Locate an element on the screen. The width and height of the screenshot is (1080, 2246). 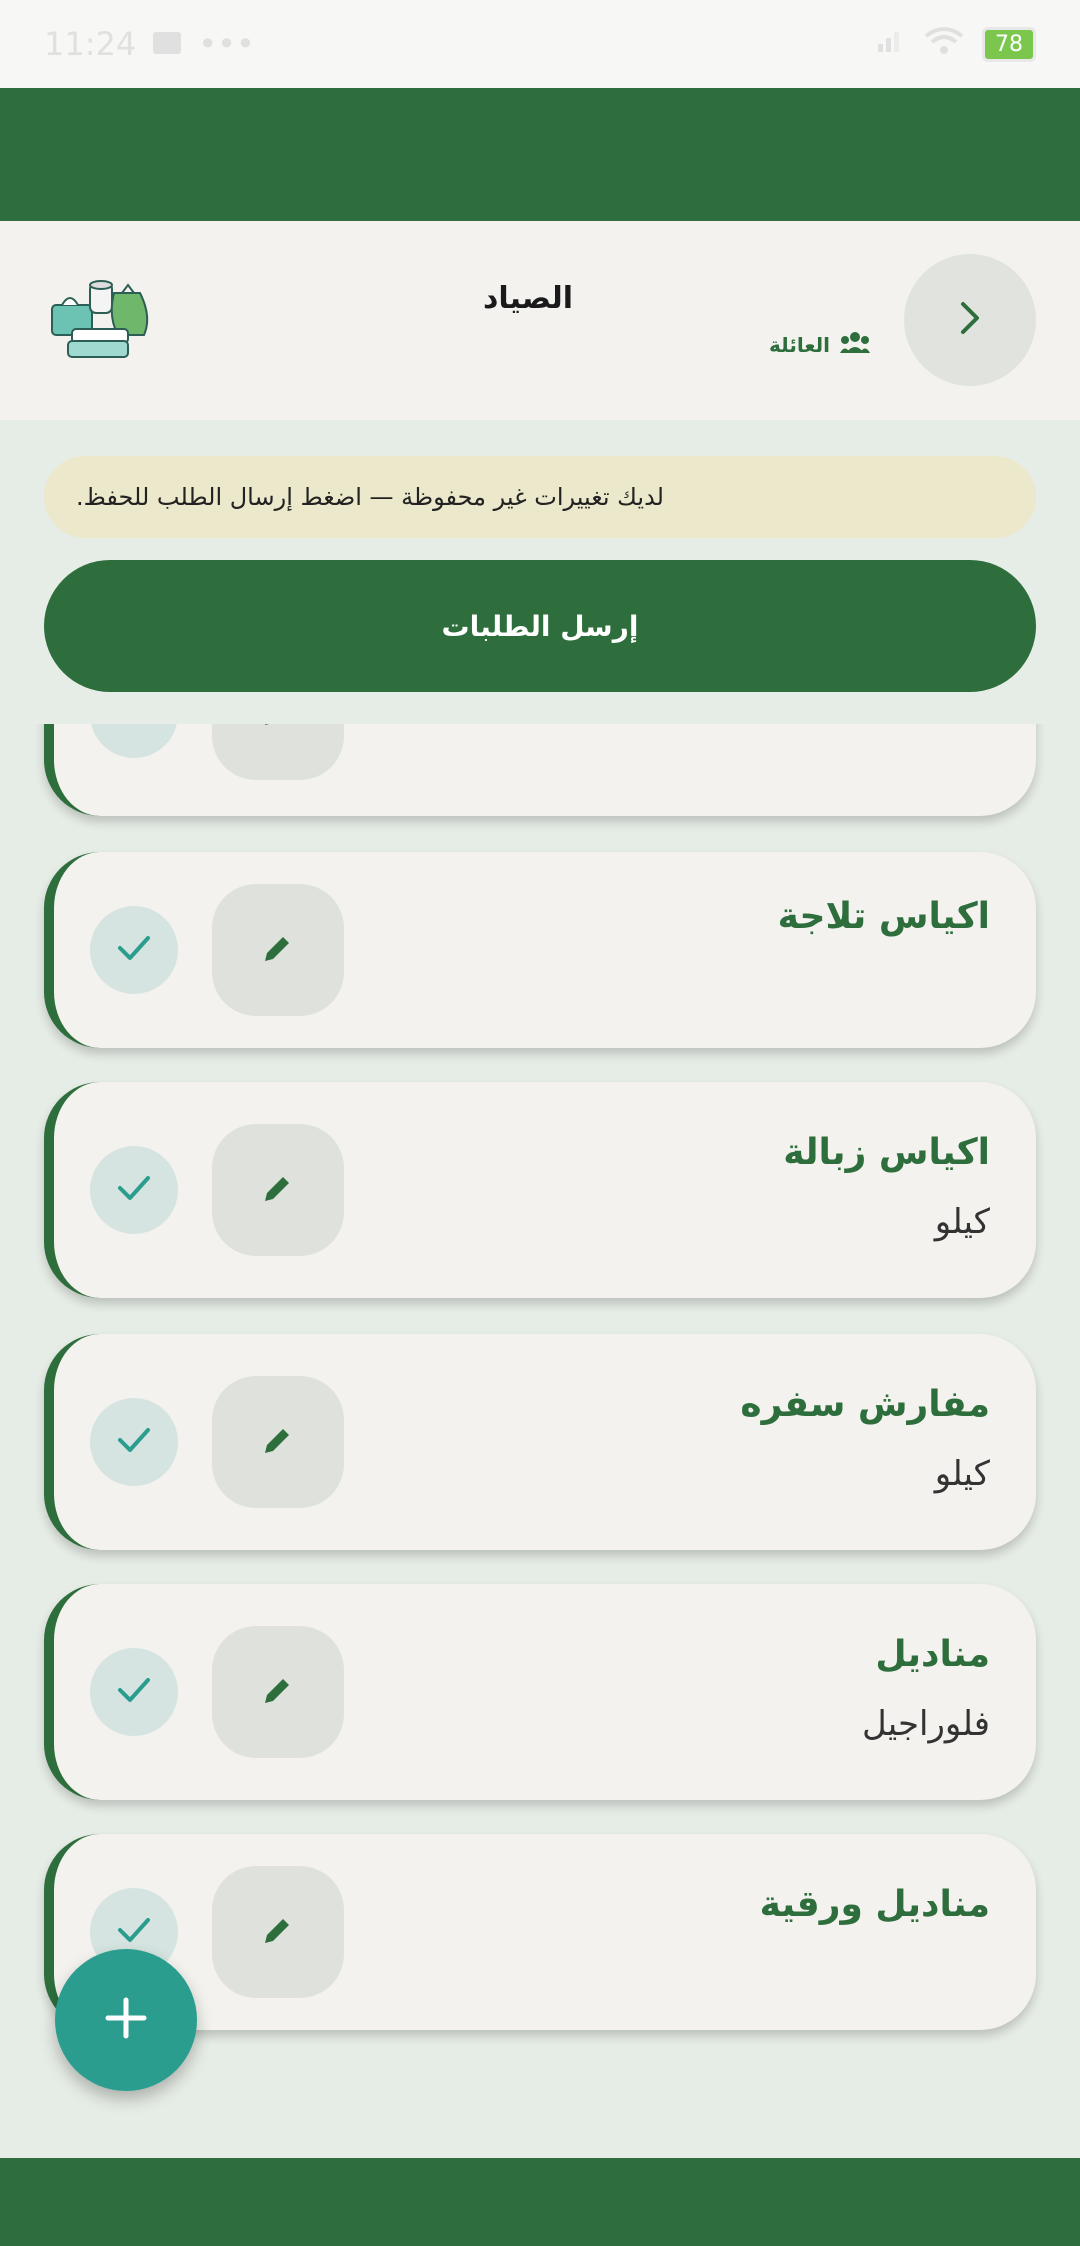
item-name: مناديل is located at coordinates (932, 1654).